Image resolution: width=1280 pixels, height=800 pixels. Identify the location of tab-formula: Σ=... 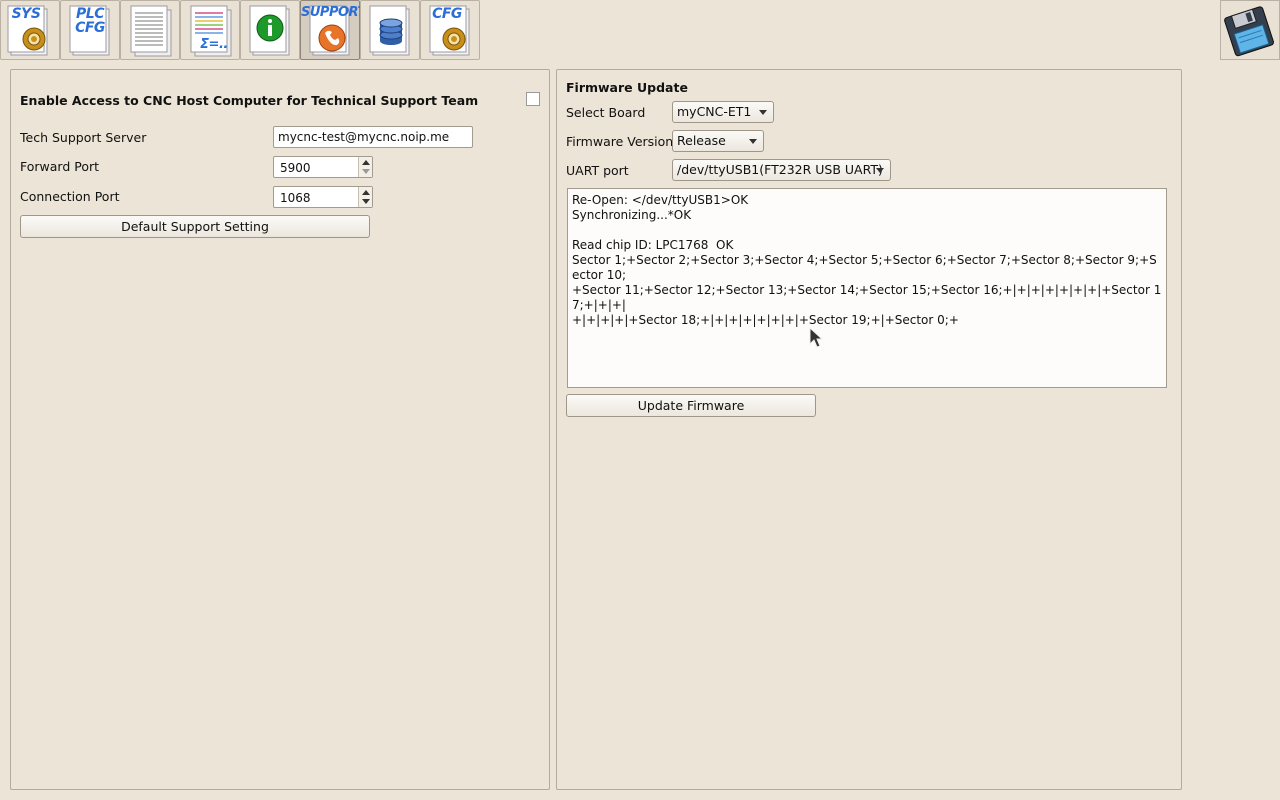
(210, 30).